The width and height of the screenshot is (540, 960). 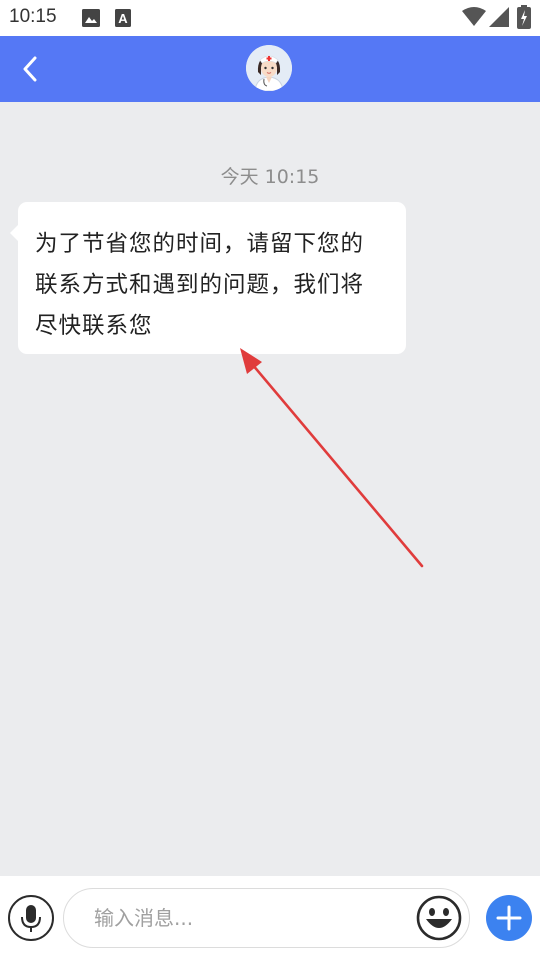 I want to click on chevron-left-icon, so click(x=30, y=69).